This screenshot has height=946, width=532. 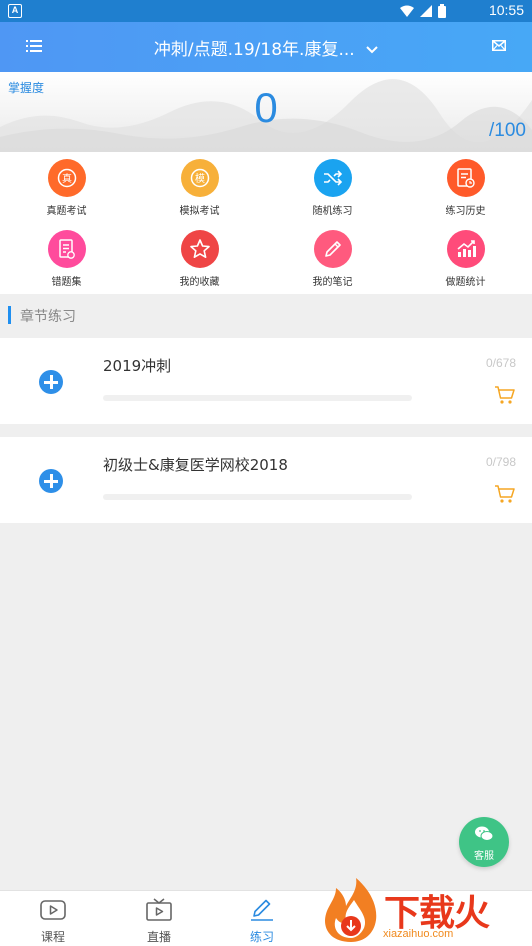 I want to click on mastery-panel: 掌握度 0 /100, so click(x=266, y=112).